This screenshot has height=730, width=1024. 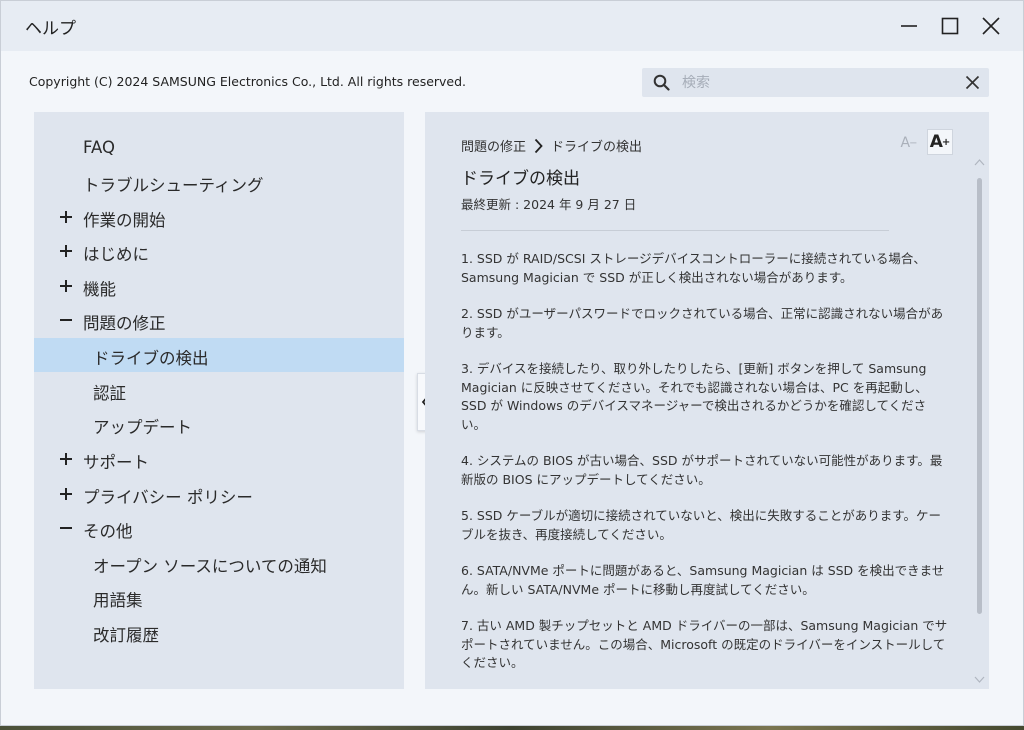 I want to click on sidebar-item-privacy-policy: プライバシー ポリシー, so click(x=219, y=494).